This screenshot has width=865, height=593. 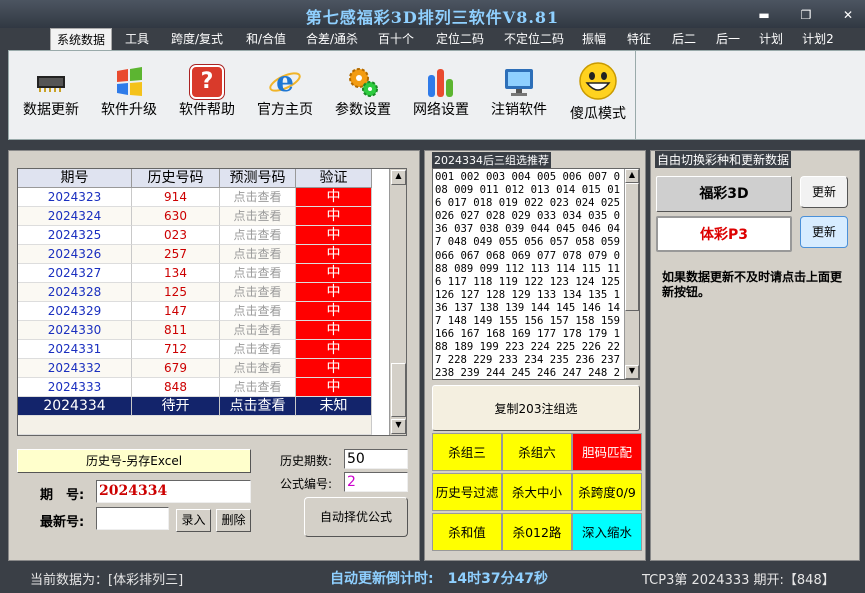 I want to click on tab-plan2: 计划2, so click(x=818, y=39).